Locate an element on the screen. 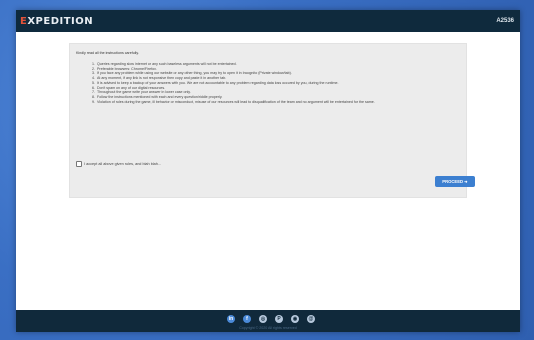 This screenshot has width=534, height=340. linkedin-icon: in is located at coordinates (231, 319).